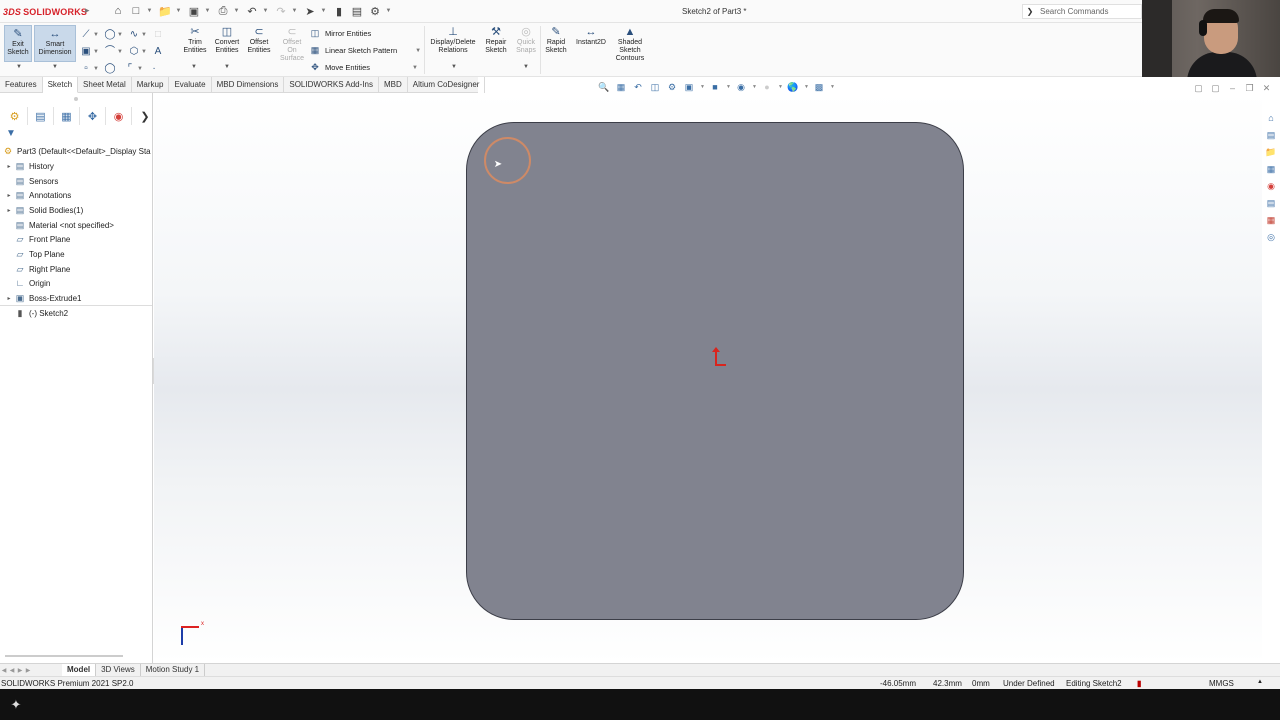 The height and width of the screenshot is (720, 1280). Describe the element at coordinates (31, 181) in the screenshot. I see `tree-item-sensors: ▤ Sensors` at that location.